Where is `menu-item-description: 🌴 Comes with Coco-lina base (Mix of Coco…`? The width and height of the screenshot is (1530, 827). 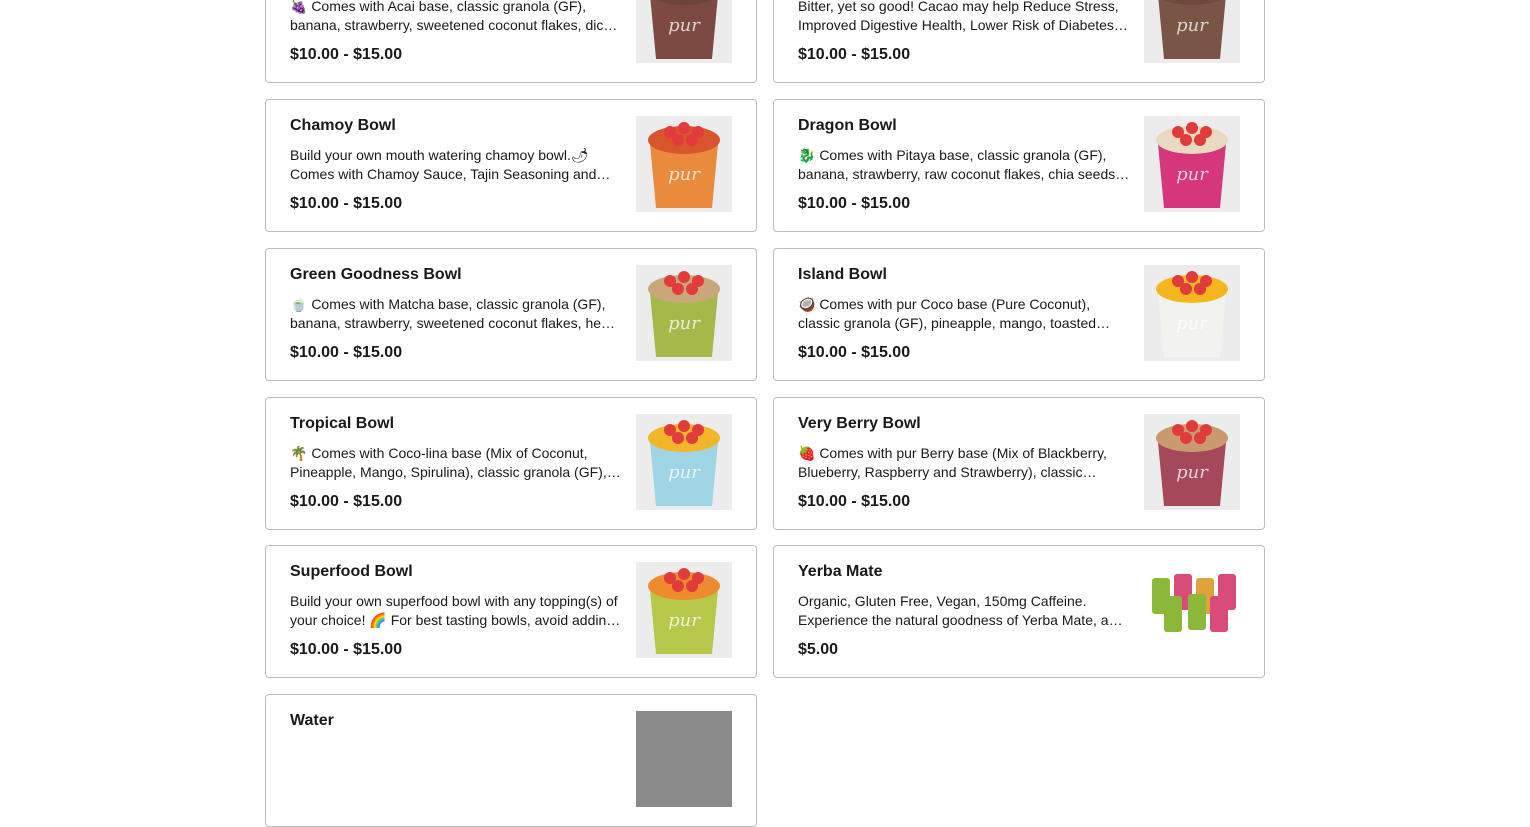 menu-item-description: 🌴 Comes with Coco-lina base (Mix of Coco… is located at coordinates (448, 462).